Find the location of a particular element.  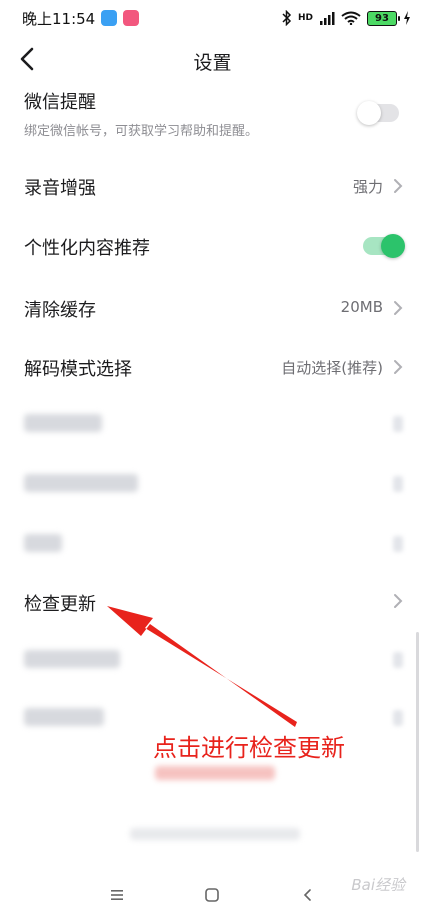

battery-level: 93 is located at coordinates (382, 18).